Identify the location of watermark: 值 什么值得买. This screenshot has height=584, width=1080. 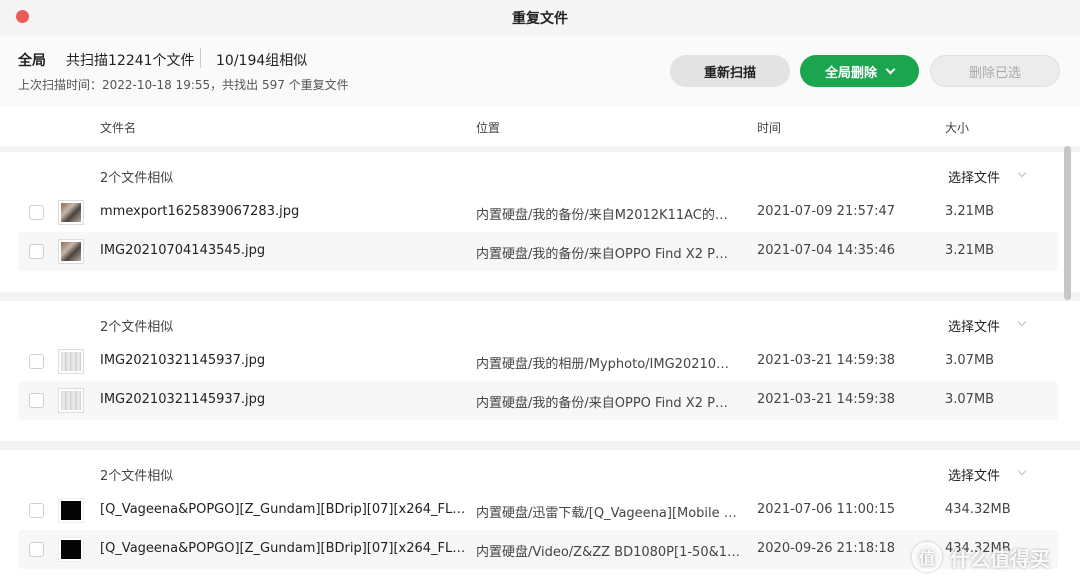
(993, 557).